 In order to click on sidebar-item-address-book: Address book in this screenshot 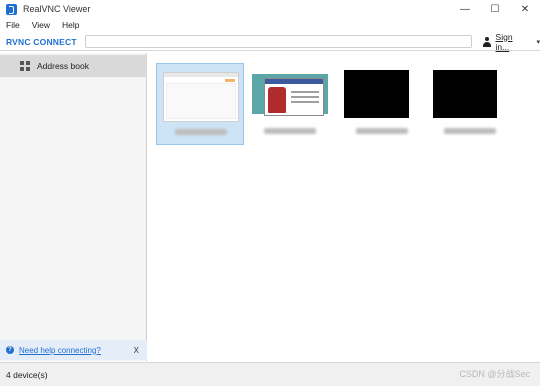, I will do `click(73, 66)`.